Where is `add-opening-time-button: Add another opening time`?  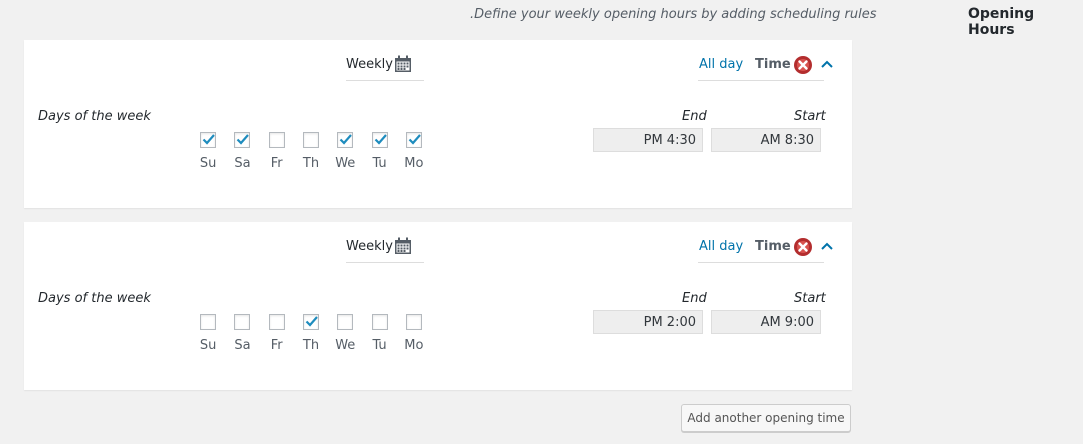
add-opening-time-button: Add another opening time is located at coordinates (766, 418).